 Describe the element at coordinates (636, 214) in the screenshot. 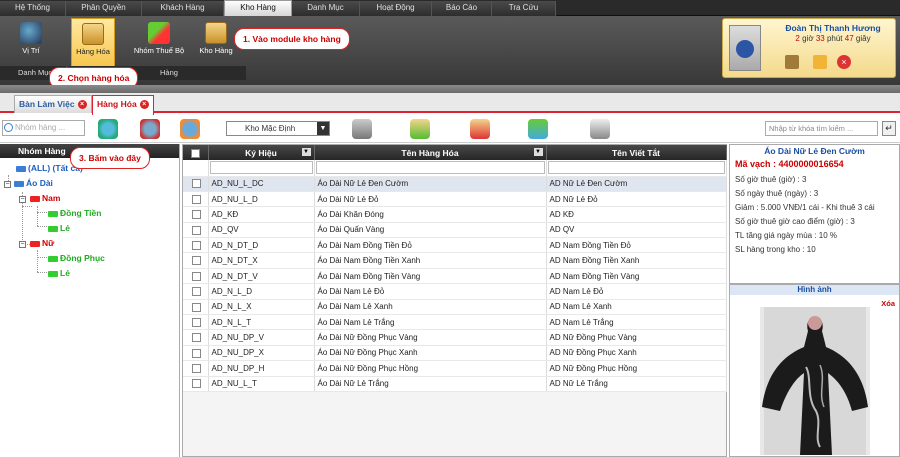

I see `cell-ten-viet-tat: AD KĐ` at that location.